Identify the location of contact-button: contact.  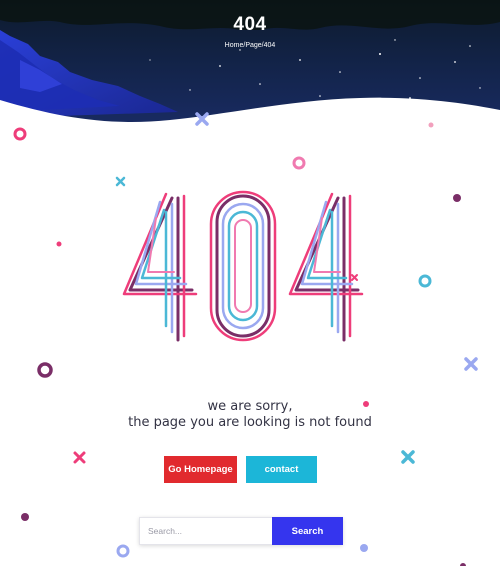
(281, 469).